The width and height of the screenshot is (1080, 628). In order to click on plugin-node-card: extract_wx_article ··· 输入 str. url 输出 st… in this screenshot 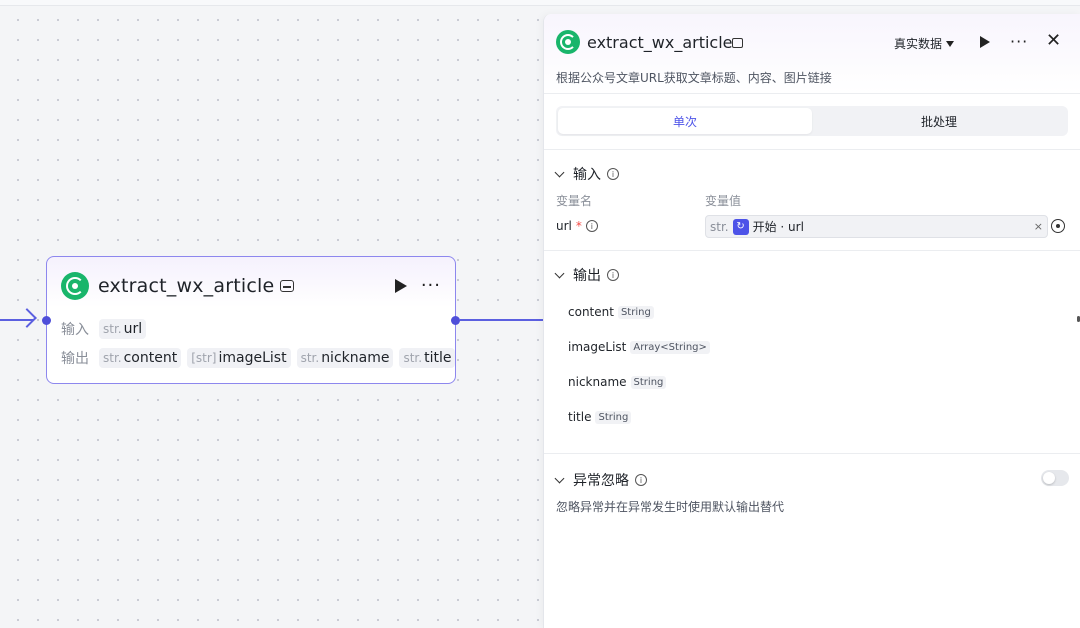, I will do `click(251, 320)`.